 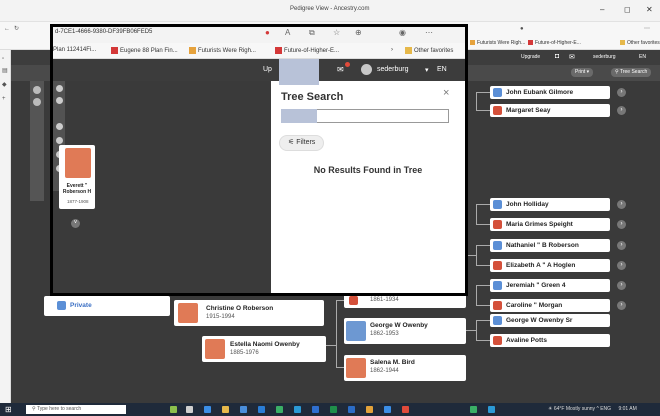 I want to click on profile-icon: ◉, so click(x=402, y=32).